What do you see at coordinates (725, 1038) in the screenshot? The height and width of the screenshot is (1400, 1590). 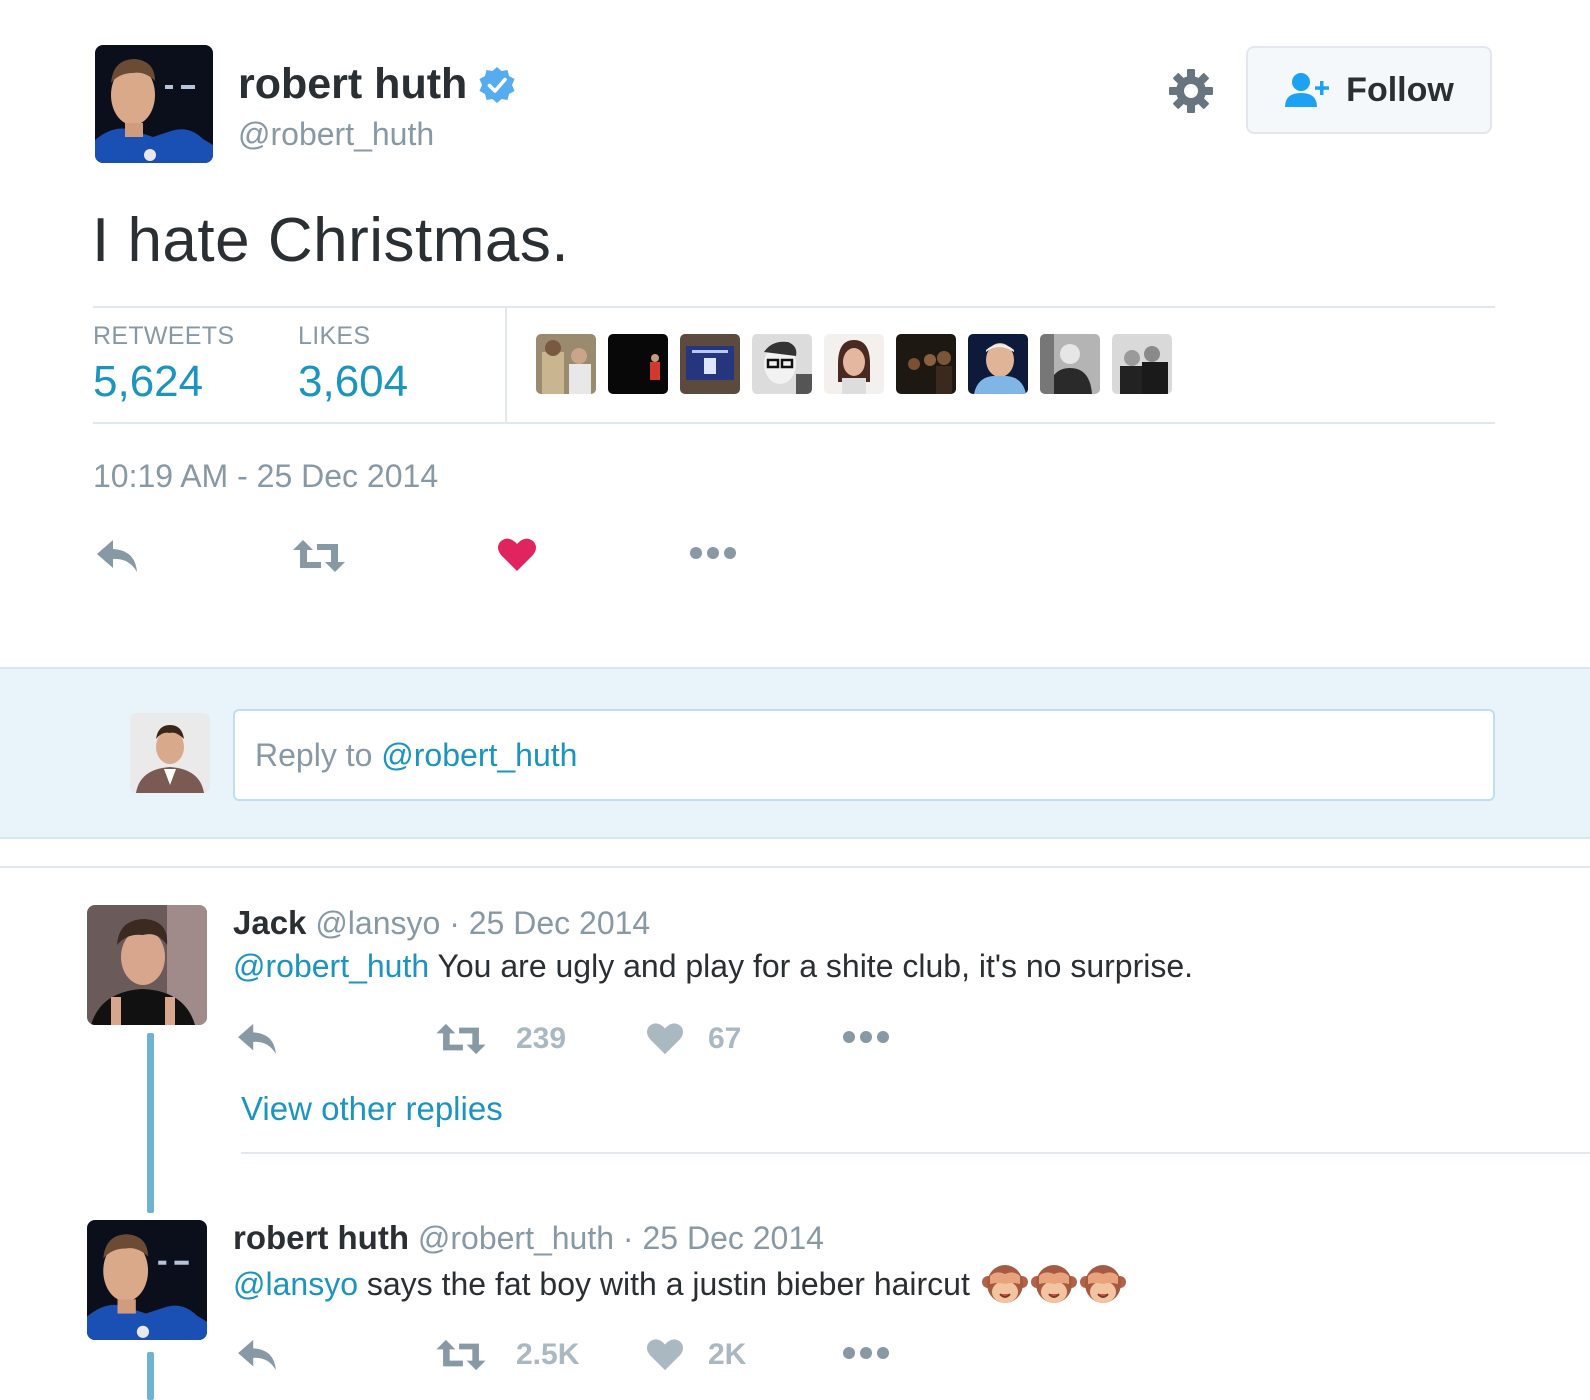 I see `like-count: 67` at bounding box center [725, 1038].